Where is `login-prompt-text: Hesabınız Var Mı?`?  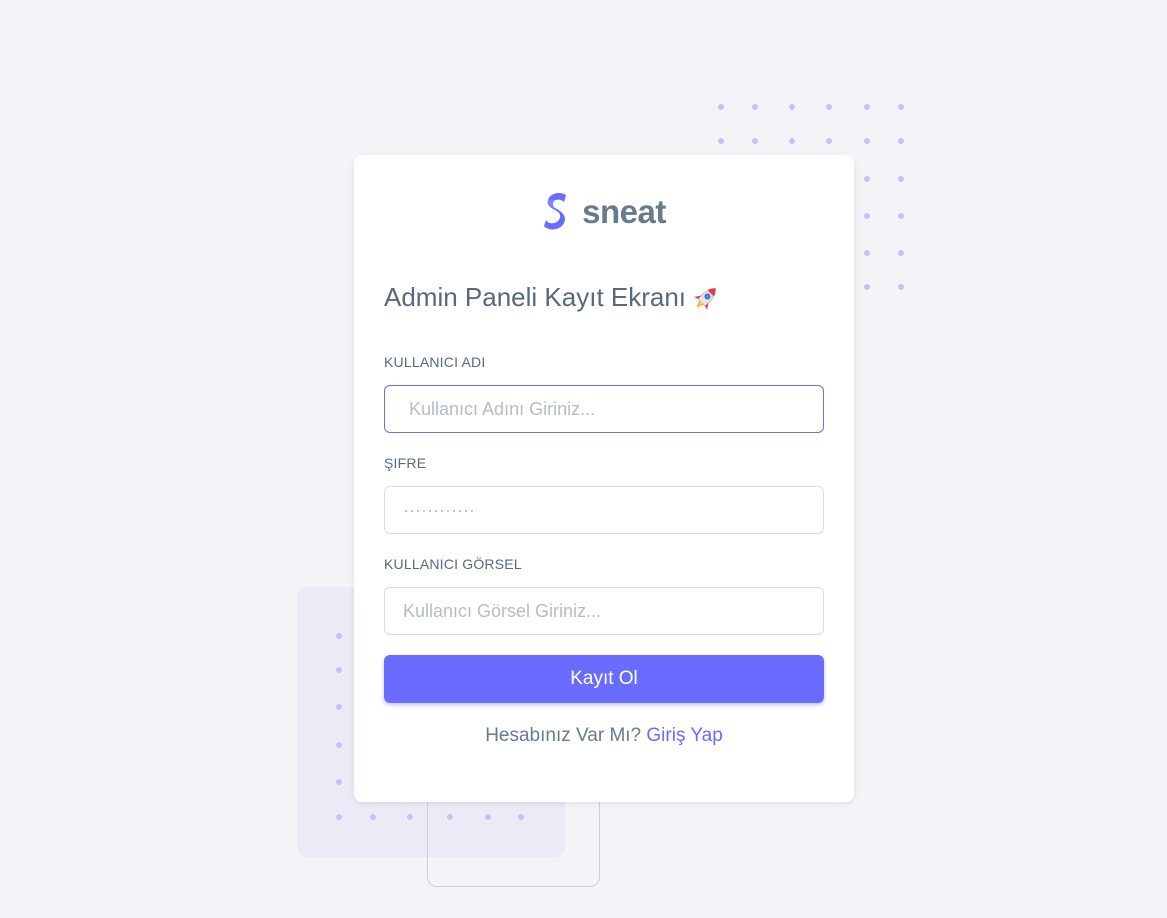
login-prompt-text: Hesabınız Var Mı? is located at coordinates (563, 735).